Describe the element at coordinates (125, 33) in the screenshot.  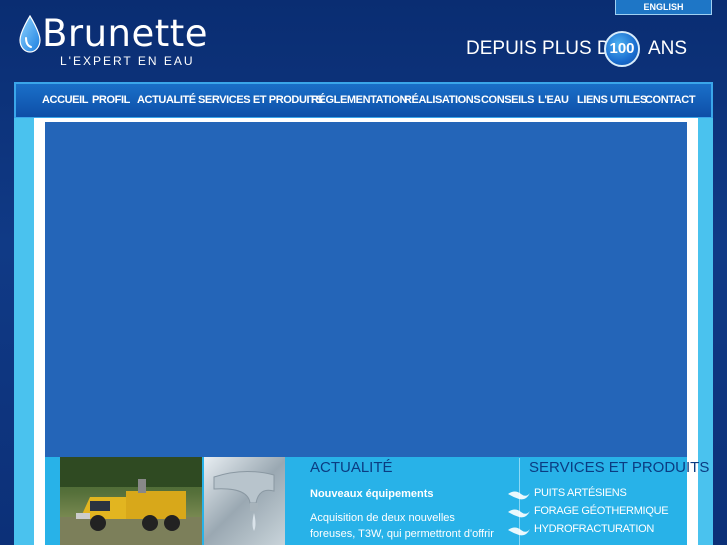
I see `brand-name: Brunette` at that location.